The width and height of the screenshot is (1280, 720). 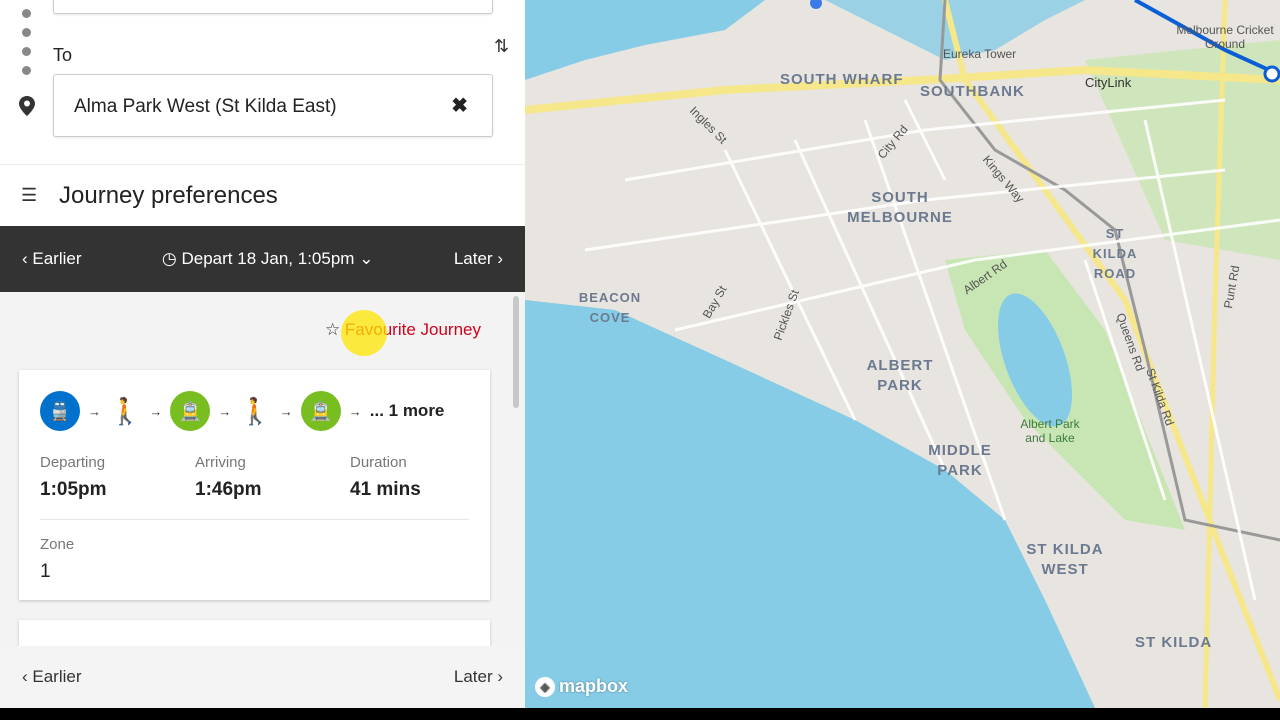 I want to click on map-label: MIDDLE PARK, so click(x=960, y=460).